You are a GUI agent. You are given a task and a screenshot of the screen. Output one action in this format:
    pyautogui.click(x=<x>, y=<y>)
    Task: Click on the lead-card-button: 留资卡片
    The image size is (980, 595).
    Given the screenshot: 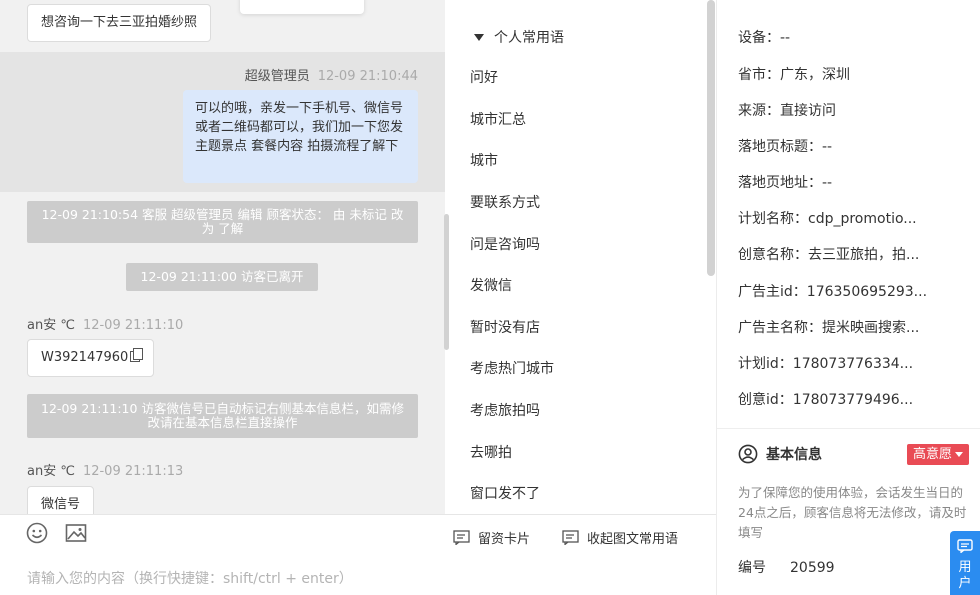 What is the action you would take?
    pyautogui.click(x=491, y=537)
    